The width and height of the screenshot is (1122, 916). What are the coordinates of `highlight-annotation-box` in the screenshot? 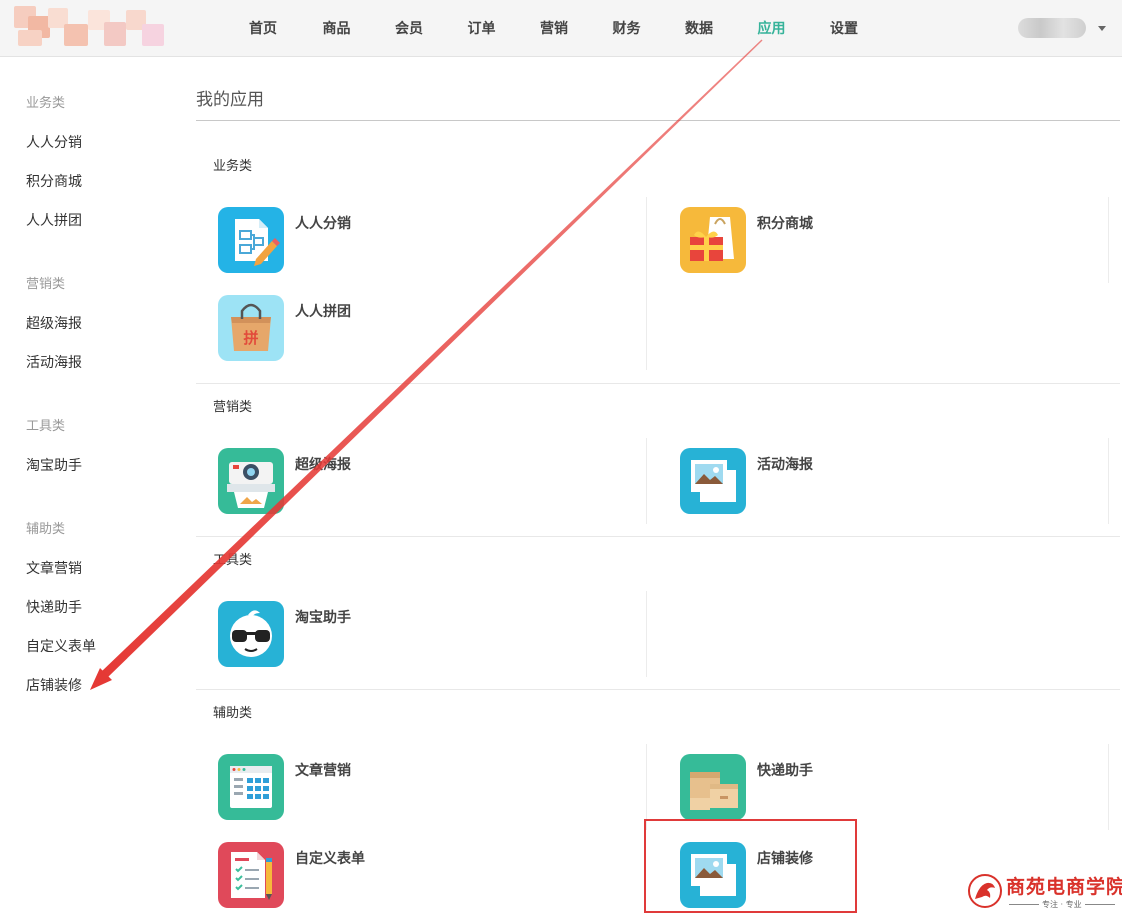 It's located at (750, 866).